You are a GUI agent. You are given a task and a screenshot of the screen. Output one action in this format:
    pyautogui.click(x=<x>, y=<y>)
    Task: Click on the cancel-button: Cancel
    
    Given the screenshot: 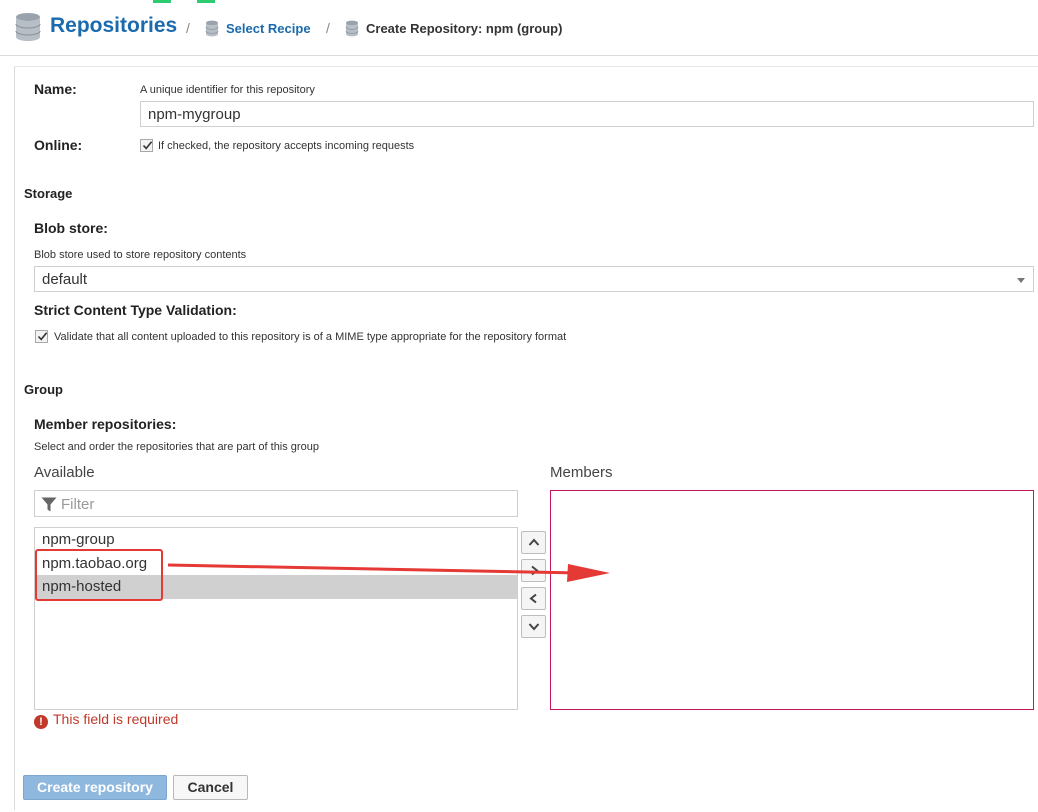 What is the action you would take?
    pyautogui.click(x=210, y=787)
    